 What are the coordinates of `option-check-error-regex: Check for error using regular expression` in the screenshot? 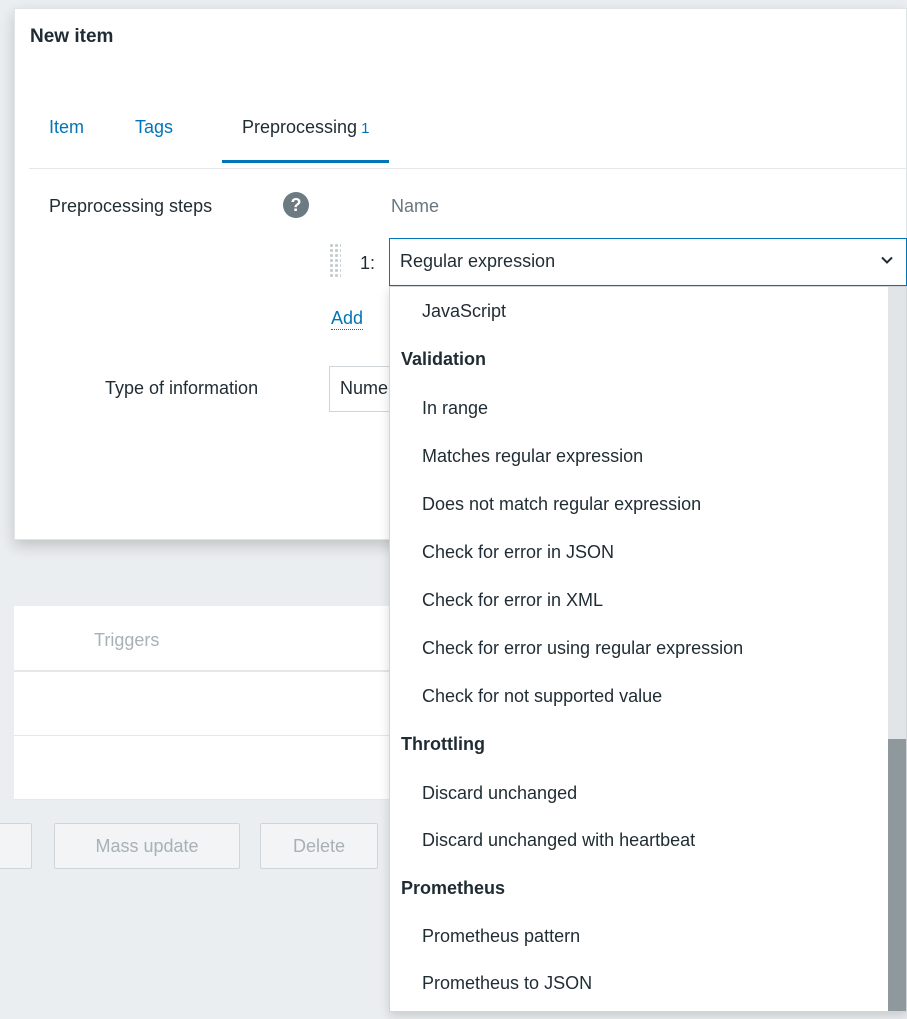 It's located at (582, 648).